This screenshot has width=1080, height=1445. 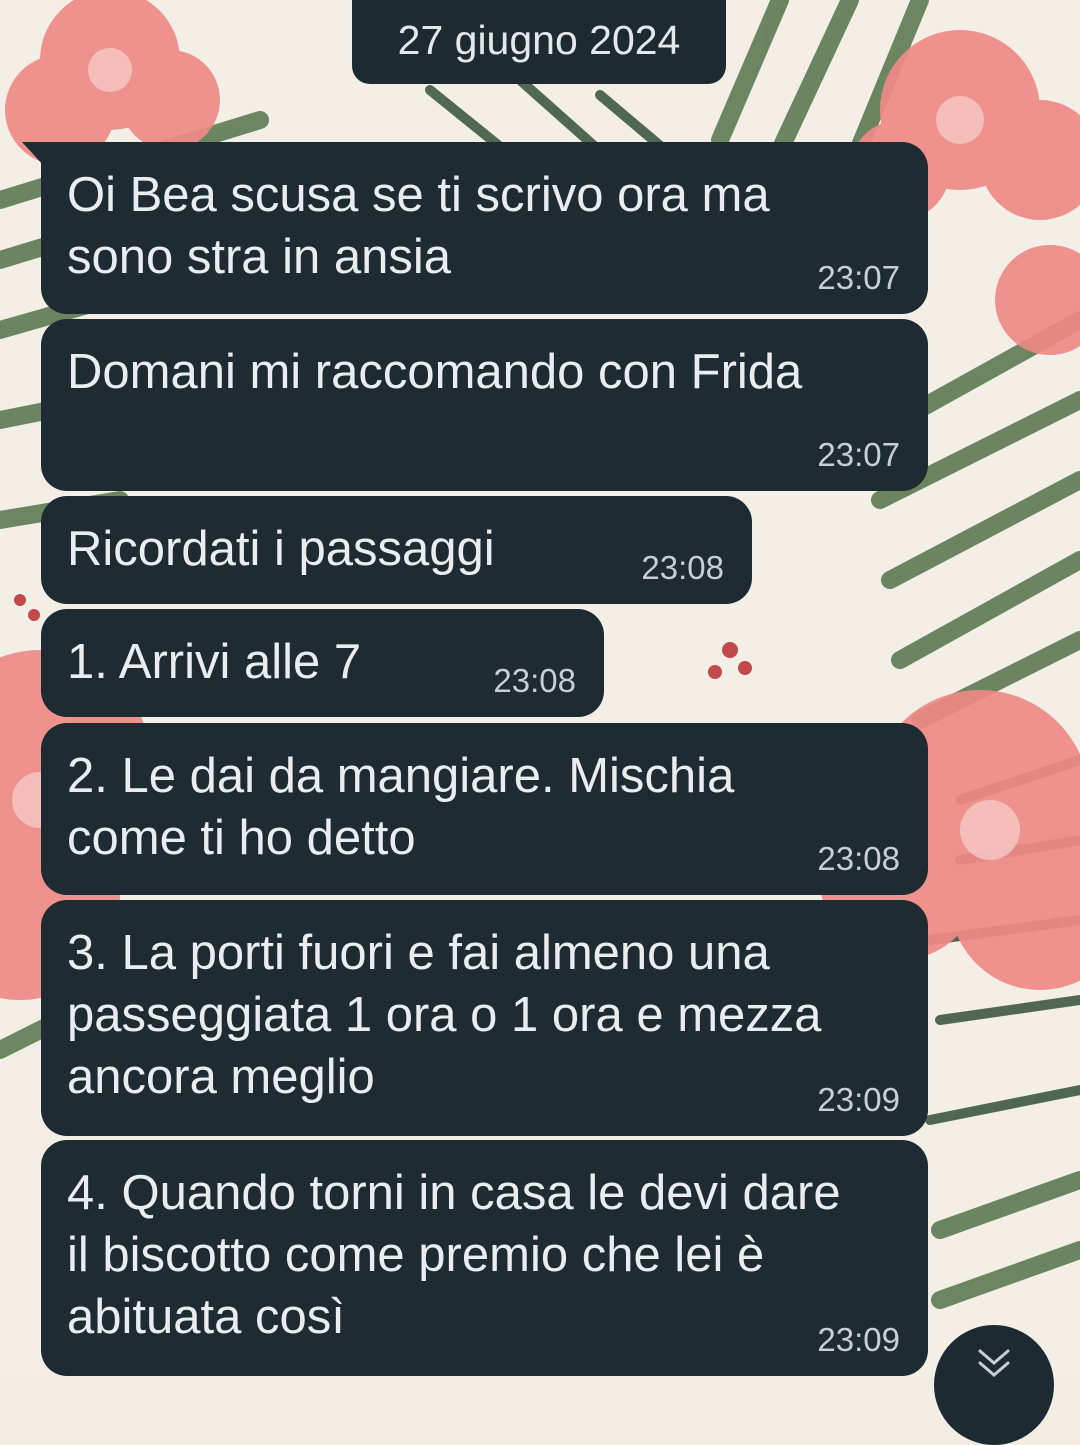 I want to click on double-chevron-down-icon, so click(x=994, y=1363).